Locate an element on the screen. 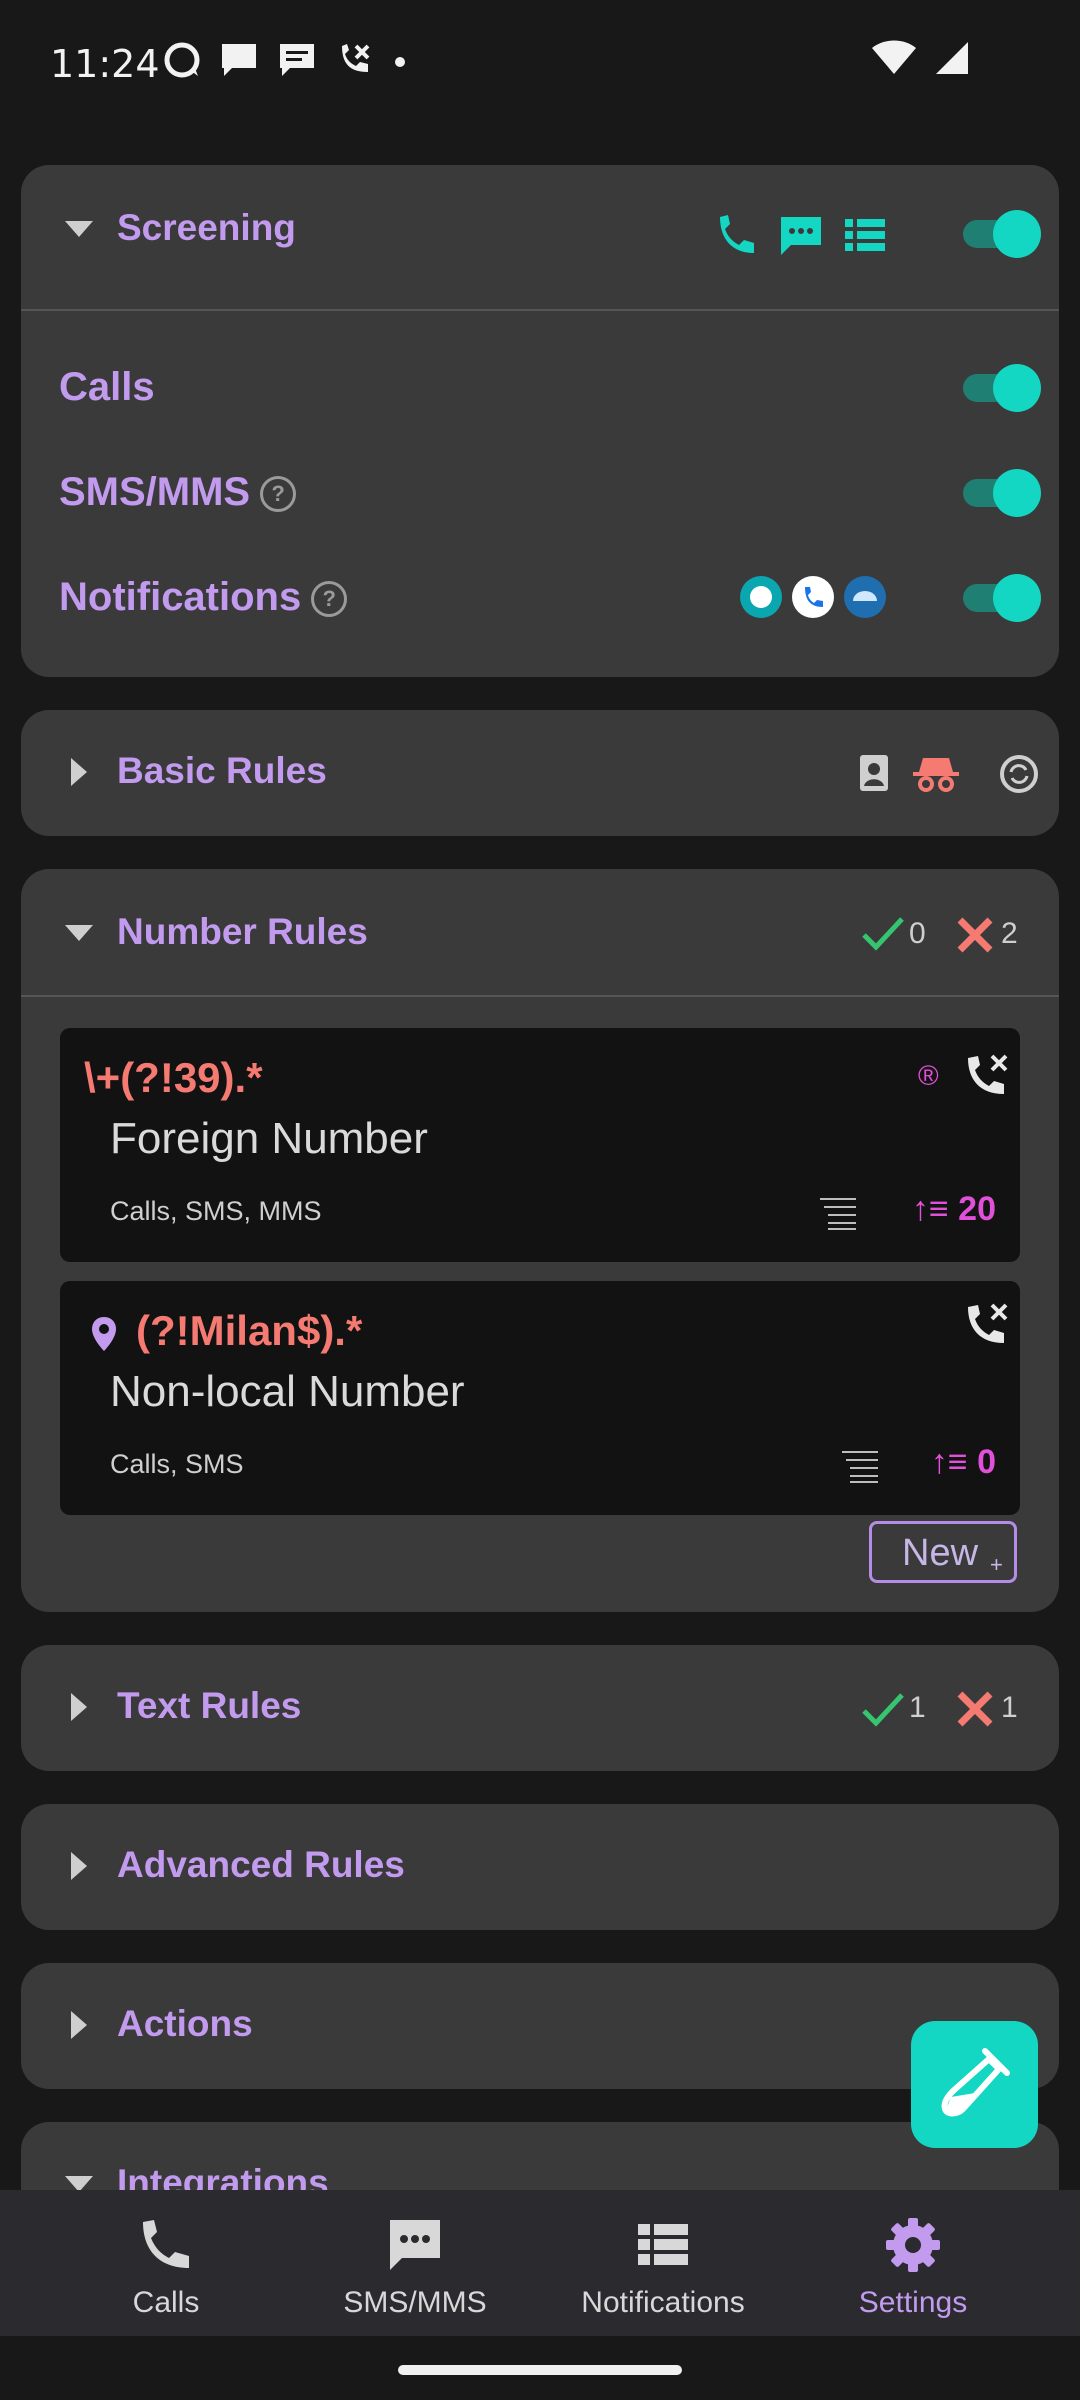  rule-priority: ↑≡ 0 is located at coordinates (963, 1462).